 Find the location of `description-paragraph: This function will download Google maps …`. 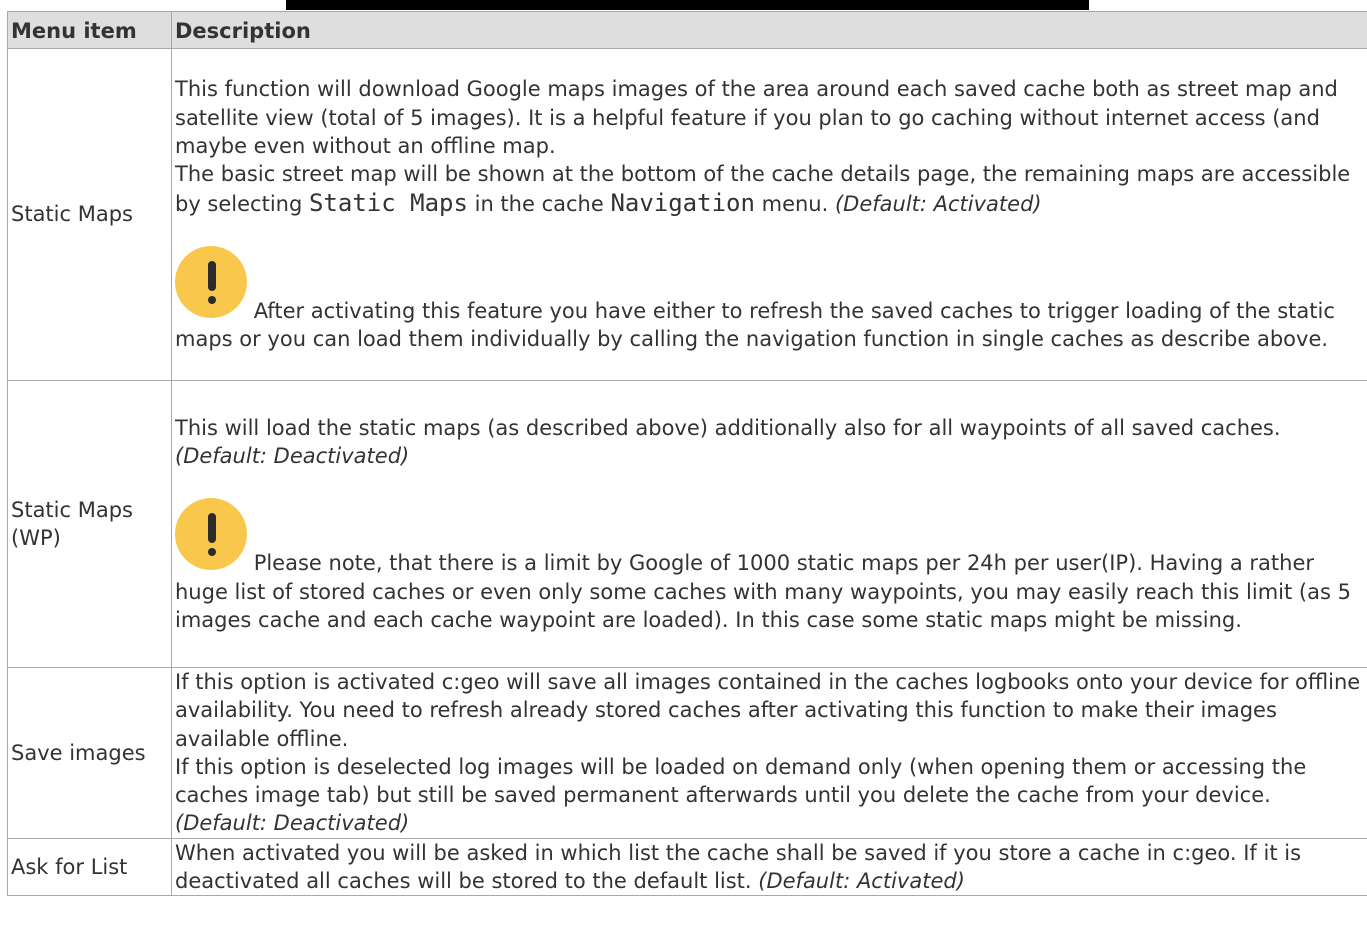

description-paragraph: This function will download Google maps … is located at coordinates (771, 146).